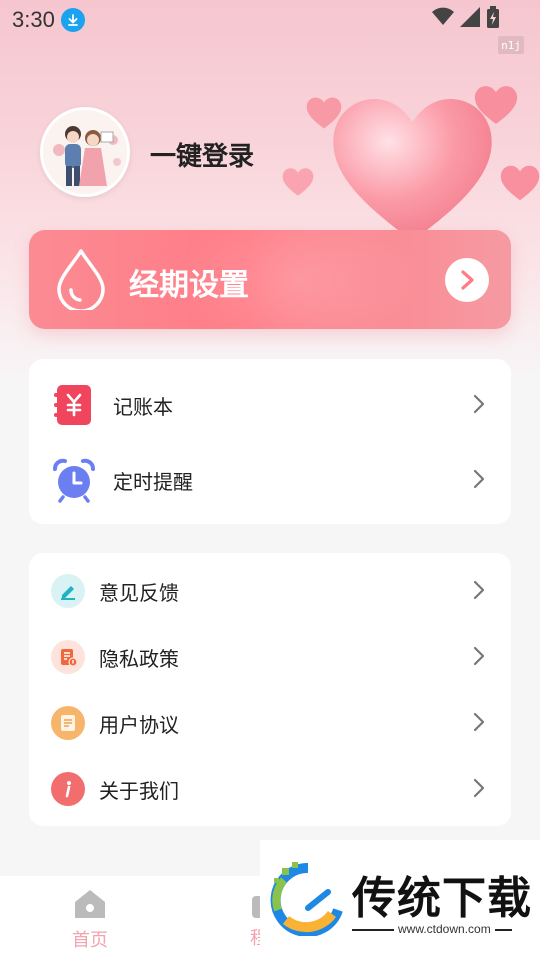 This screenshot has height=960, width=540. Describe the element at coordinates (189, 285) in the screenshot. I see `period-settings-label: 经期设置` at that location.